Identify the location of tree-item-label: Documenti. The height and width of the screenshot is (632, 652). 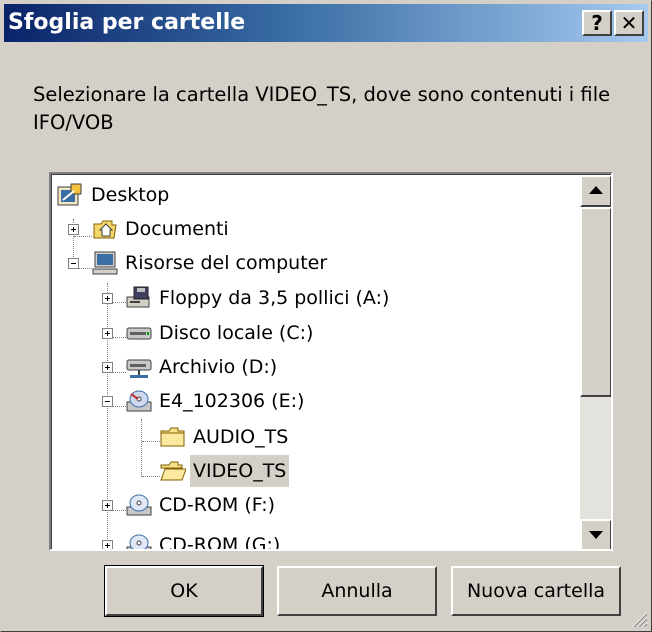
(177, 229).